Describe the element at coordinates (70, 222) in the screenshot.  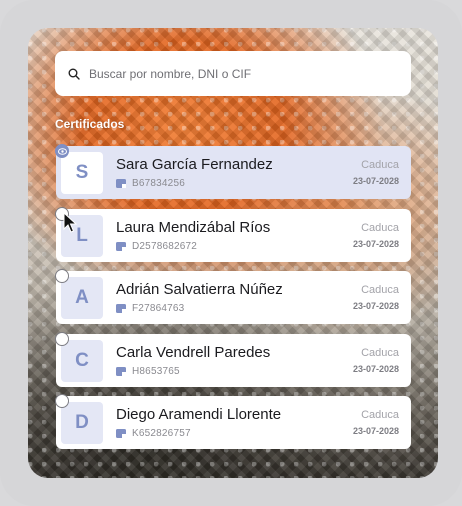
I see `mouse-pointer-icon` at that location.